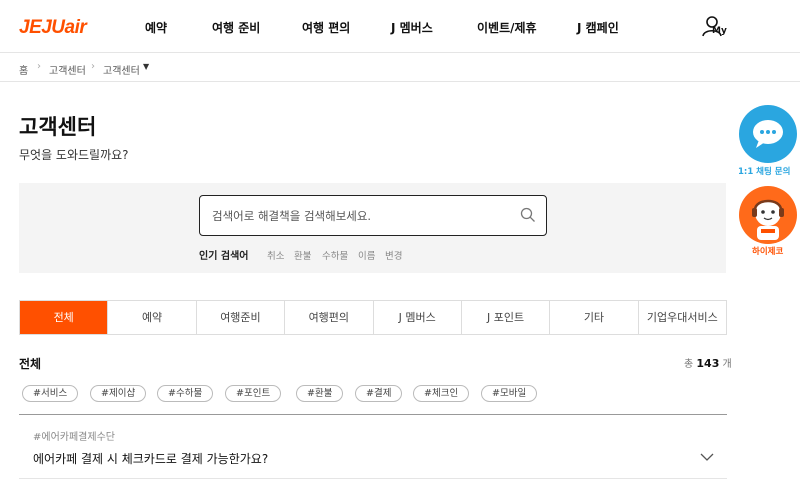 The width and height of the screenshot is (800, 500). I want to click on chatbot-button, so click(768, 215).